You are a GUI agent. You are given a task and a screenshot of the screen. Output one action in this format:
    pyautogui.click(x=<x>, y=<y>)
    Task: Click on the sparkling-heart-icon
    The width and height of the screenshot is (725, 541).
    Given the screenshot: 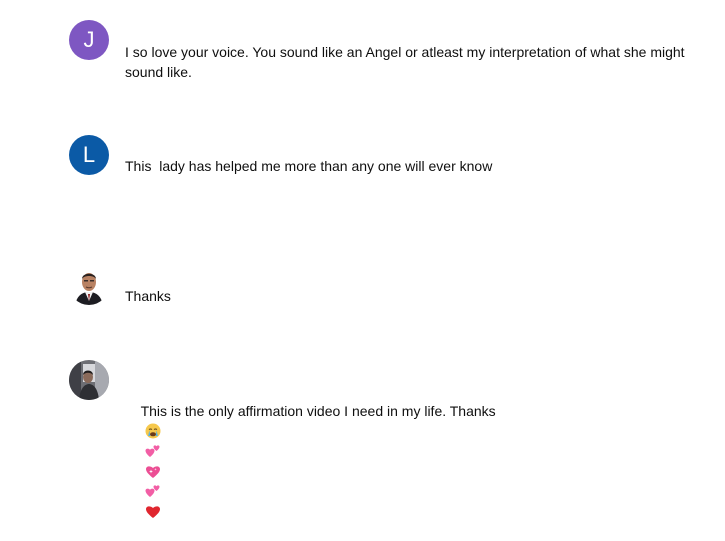 What is the action you would take?
    pyautogui.click(x=152, y=472)
    